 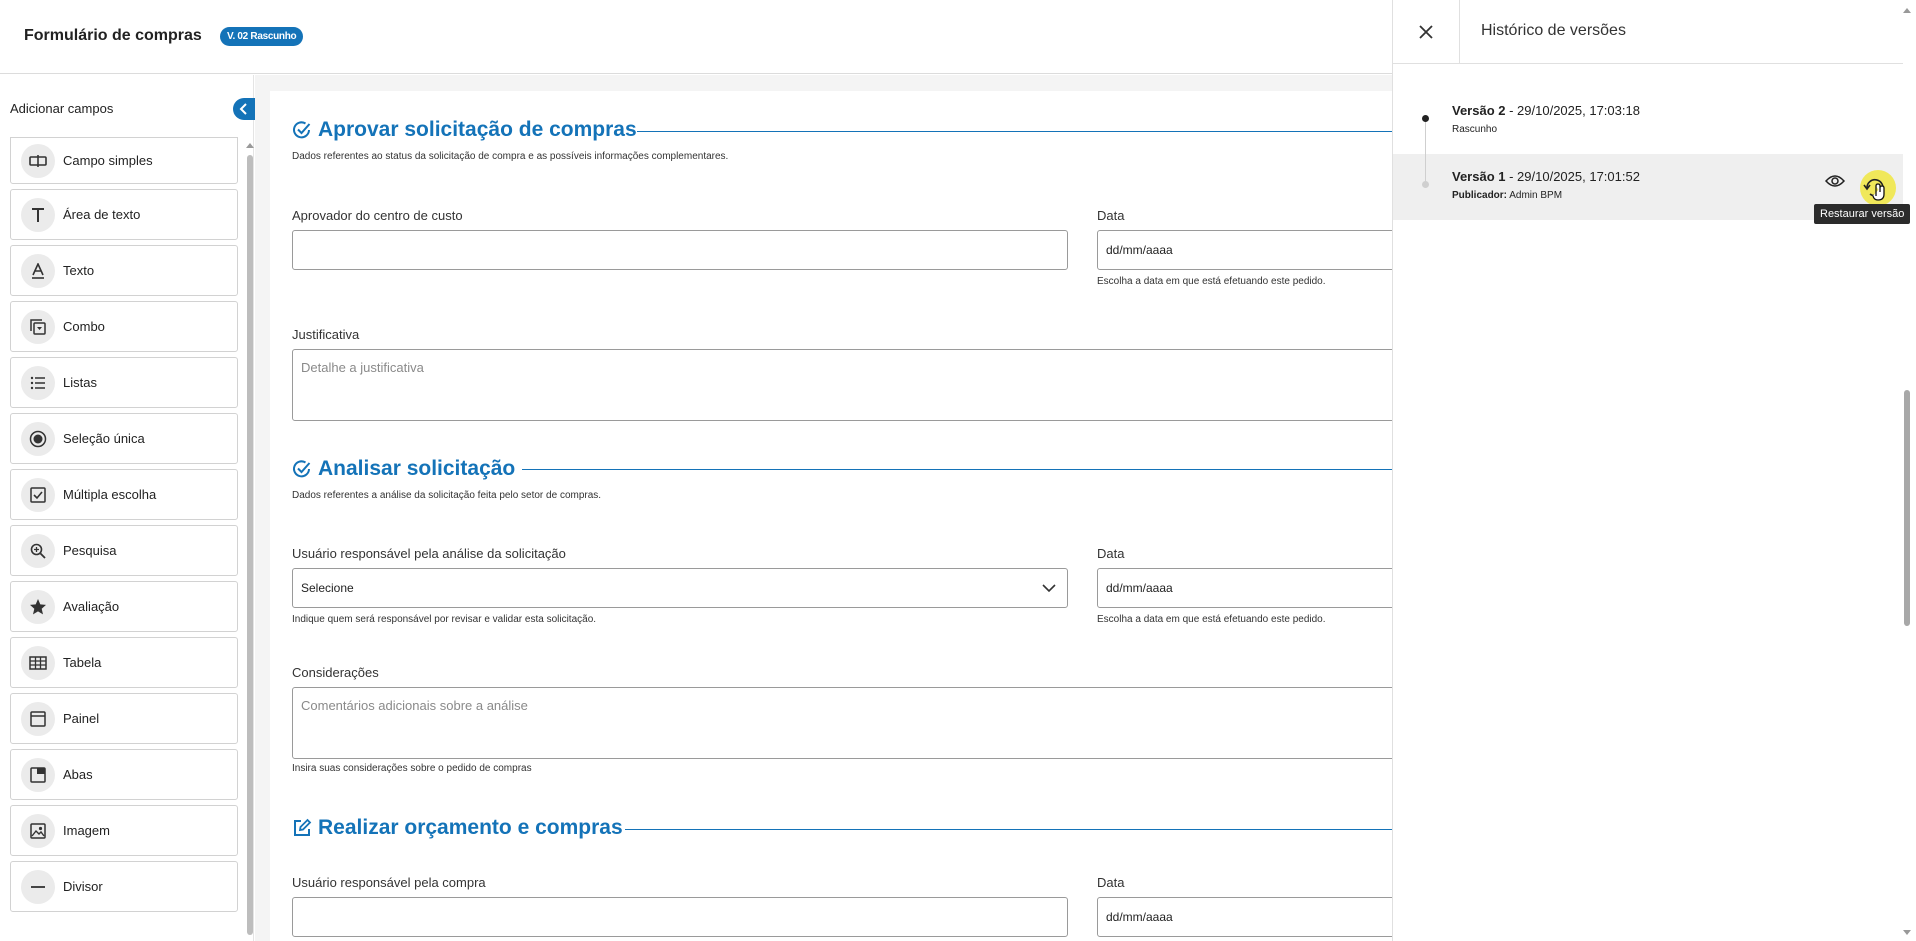 I want to click on chevron-down-icon, so click(x=1049, y=588).